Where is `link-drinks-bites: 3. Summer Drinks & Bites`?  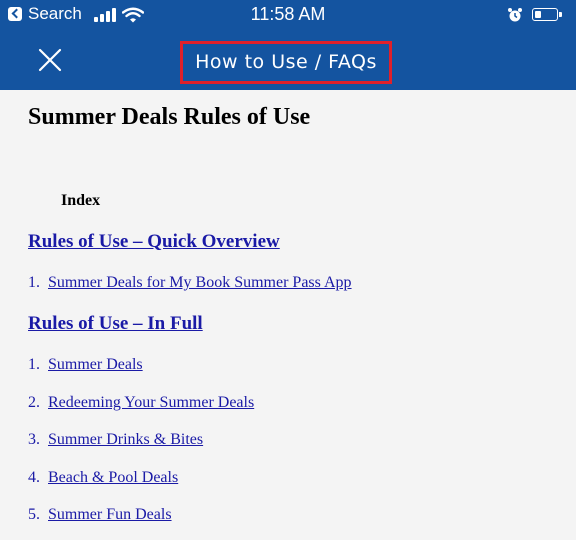
link-drinks-bites: 3. Summer Drinks & Bites is located at coordinates (115, 440).